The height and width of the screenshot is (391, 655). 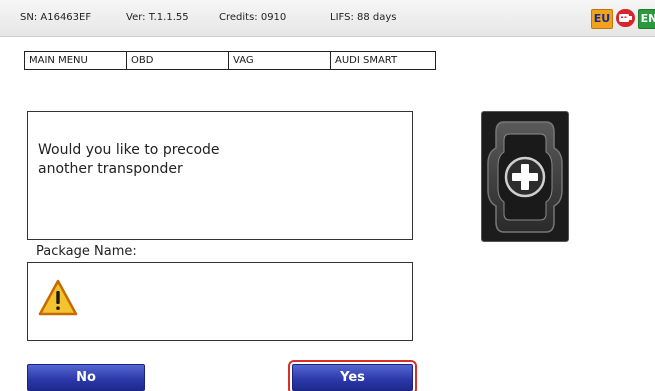 I want to click on lifs-days: LIFS: 88 days, so click(x=363, y=17).